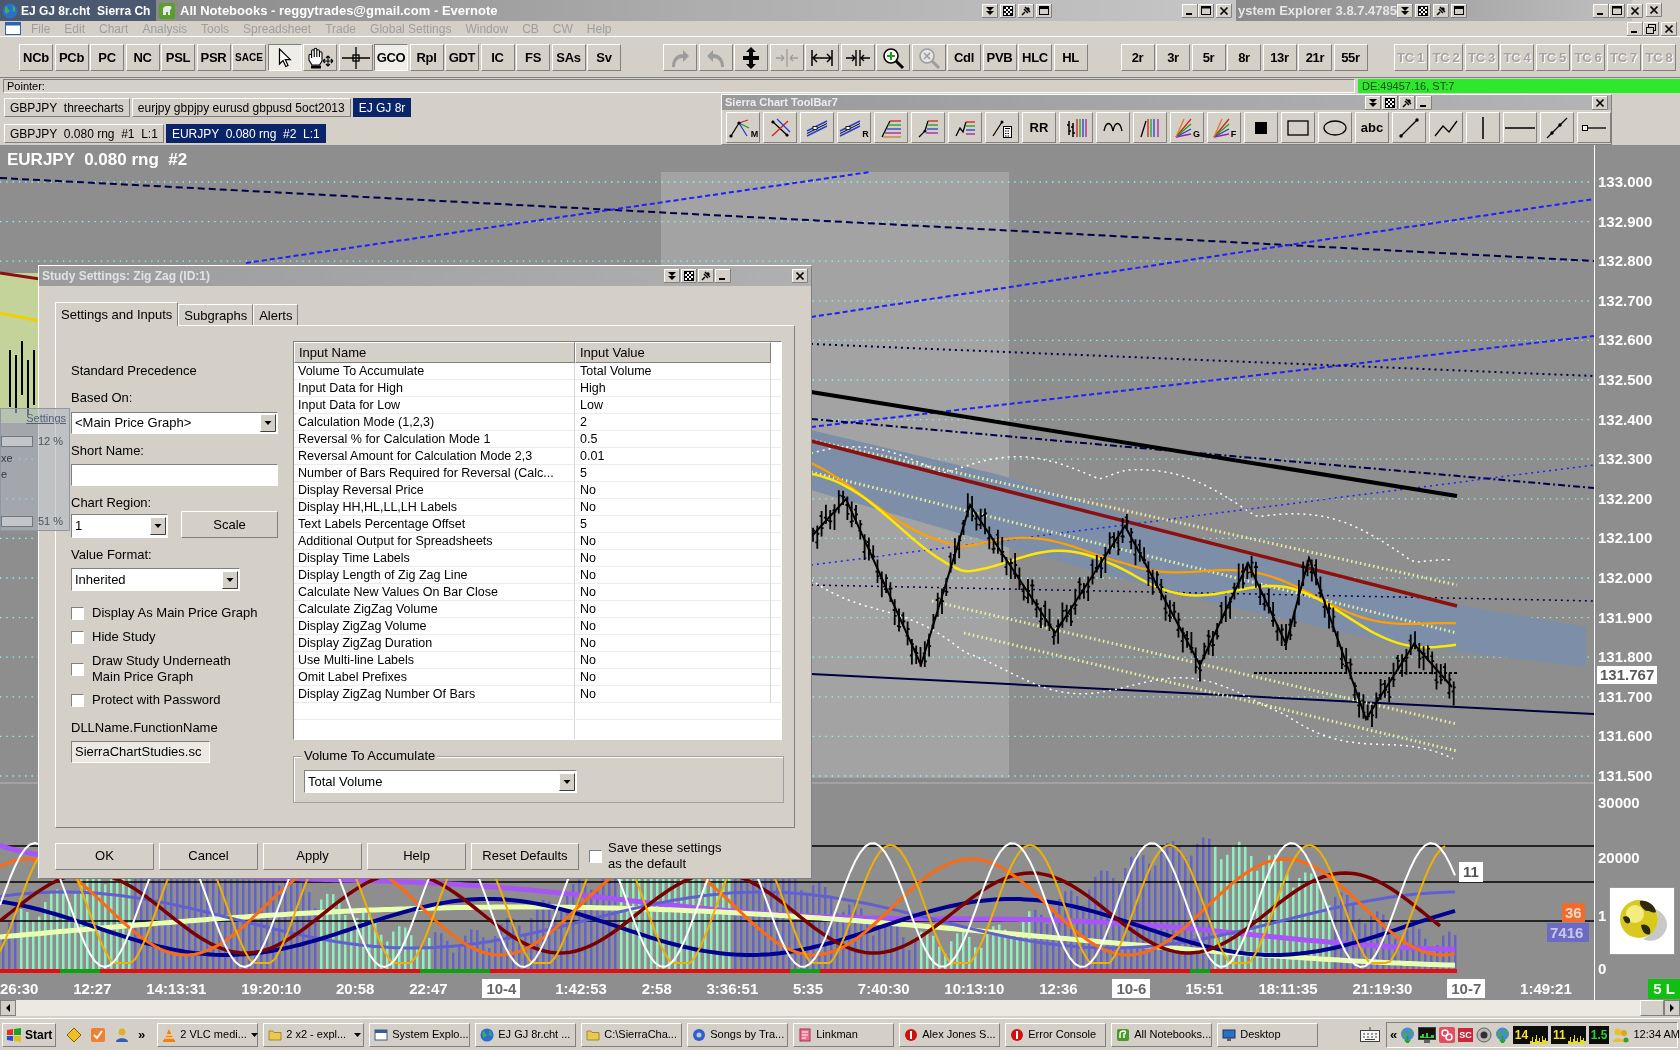 This screenshot has width=1680, height=1050. I want to click on scroll-left-icon, so click(8, 1008).